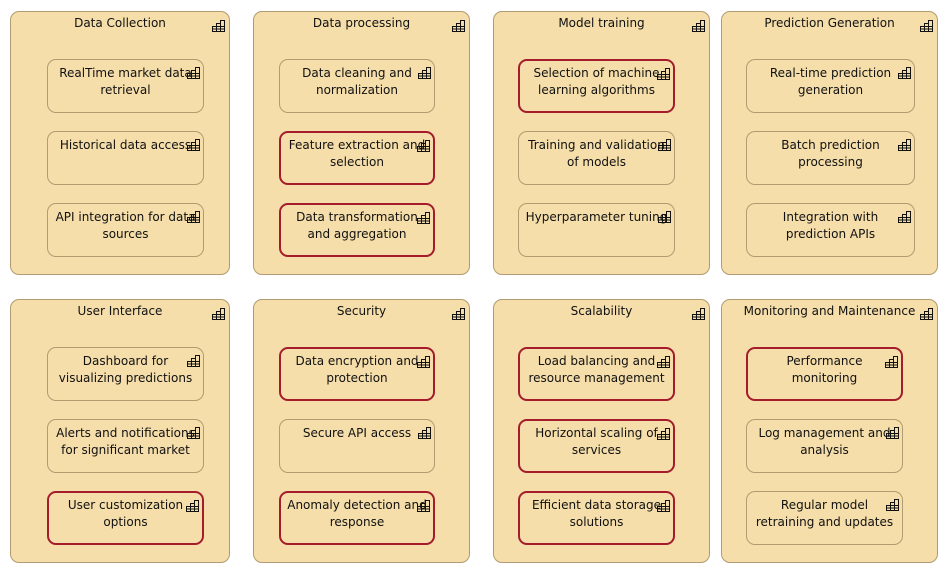  I want to click on function-label: Data transformation and aggregation, so click(357, 225).